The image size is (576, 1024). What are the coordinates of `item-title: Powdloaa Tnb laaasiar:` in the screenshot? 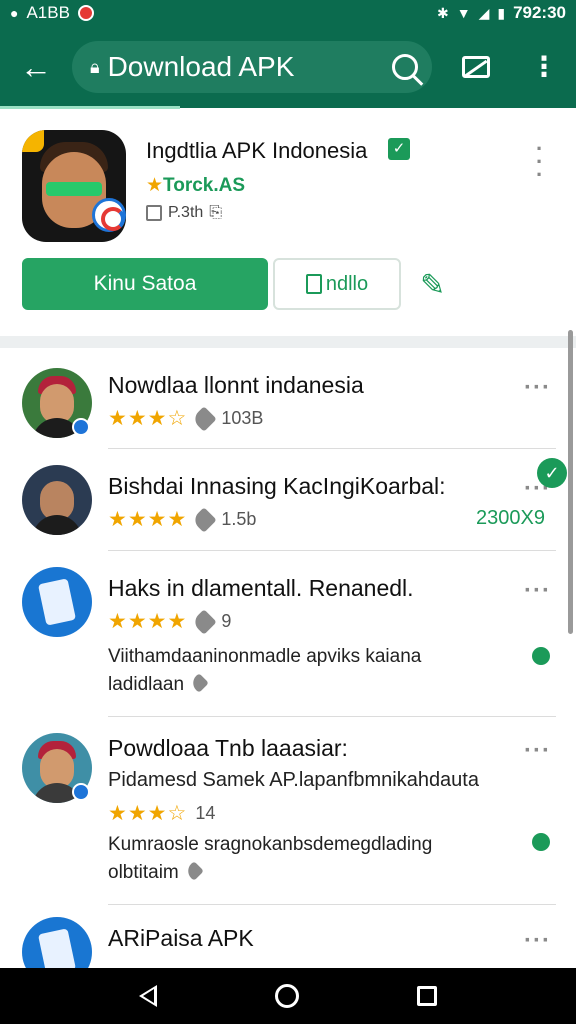 It's located at (228, 748).